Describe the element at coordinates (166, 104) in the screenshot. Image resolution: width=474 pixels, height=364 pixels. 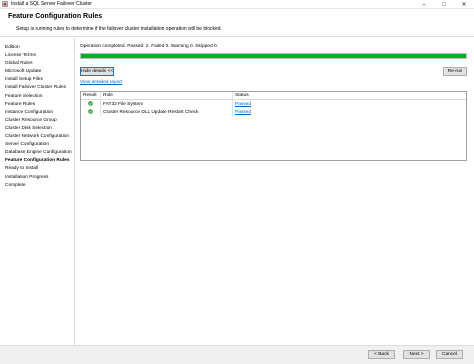
I see `rule-name: FAT32 File System` at that location.